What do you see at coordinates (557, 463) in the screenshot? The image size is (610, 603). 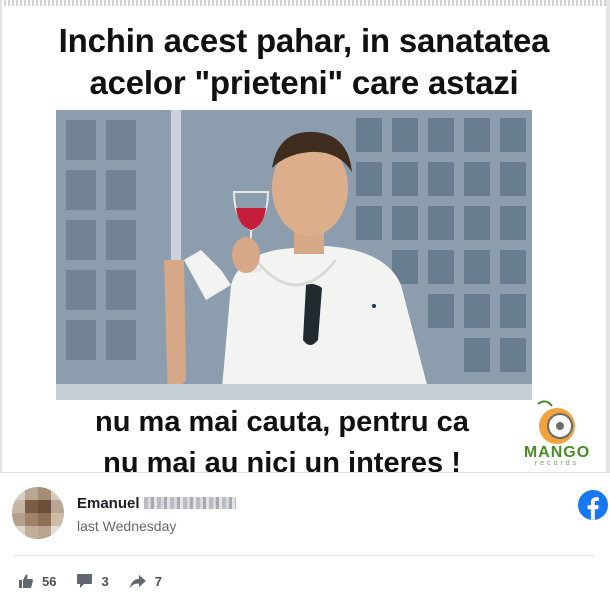 I see `logo-subtext: records` at bounding box center [557, 463].